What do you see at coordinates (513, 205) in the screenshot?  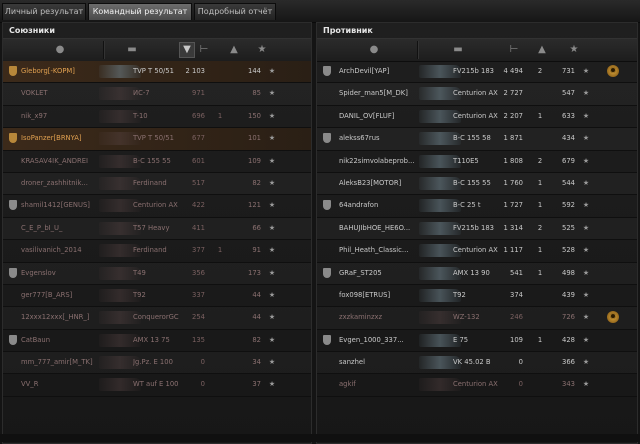 I see `damage-value: 1 727` at bounding box center [513, 205].